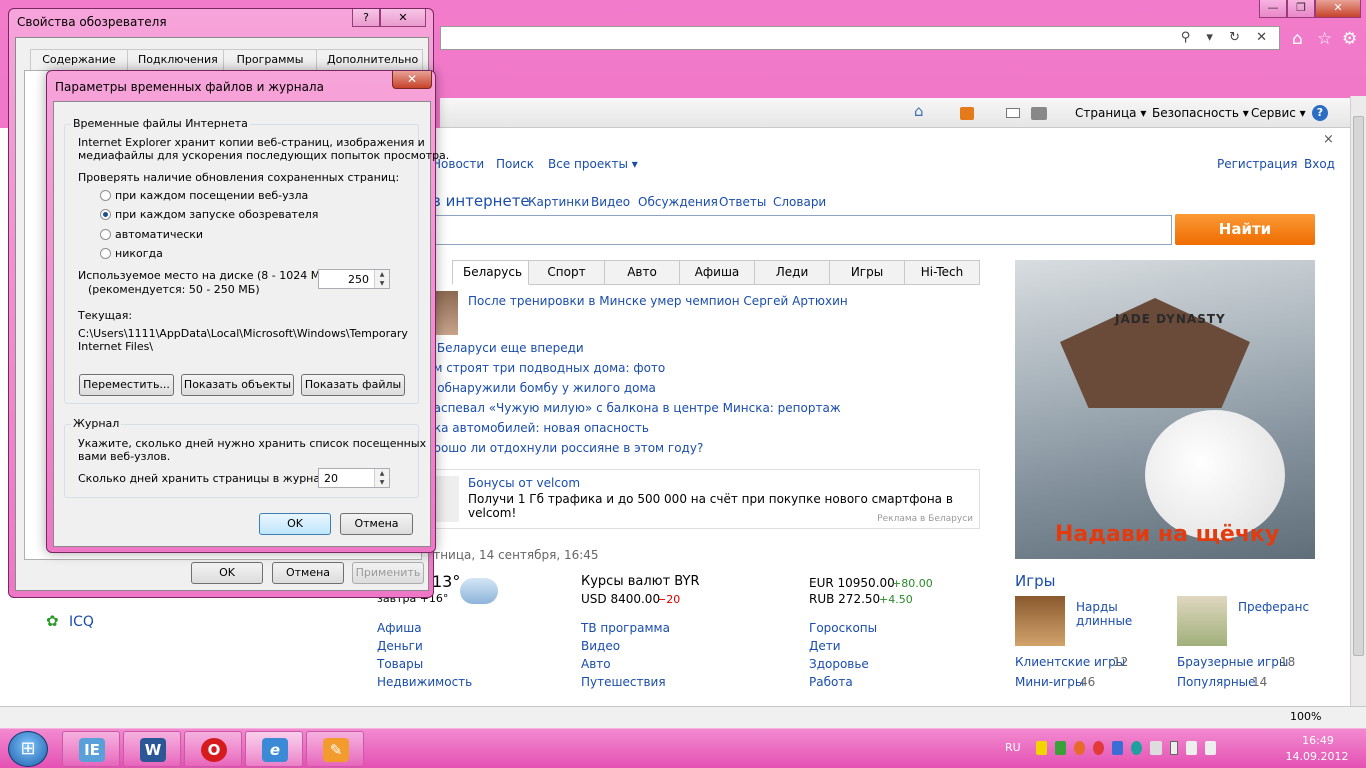  I want to click on link-realty: Недвижимость, so click(424, 684).